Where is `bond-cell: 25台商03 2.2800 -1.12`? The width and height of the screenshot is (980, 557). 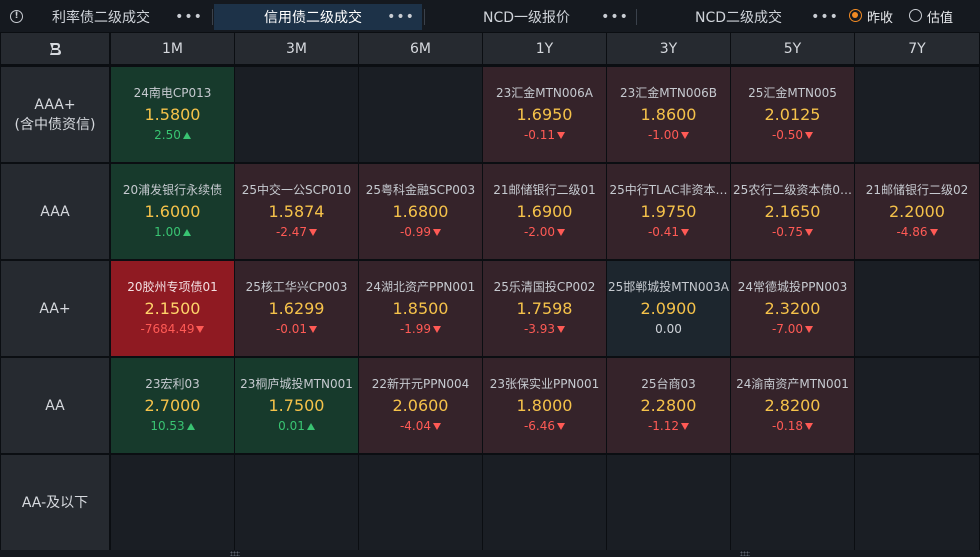
bond-cell: 25台商03 2.2800 -1.12 is located at coordinates (668, 405).